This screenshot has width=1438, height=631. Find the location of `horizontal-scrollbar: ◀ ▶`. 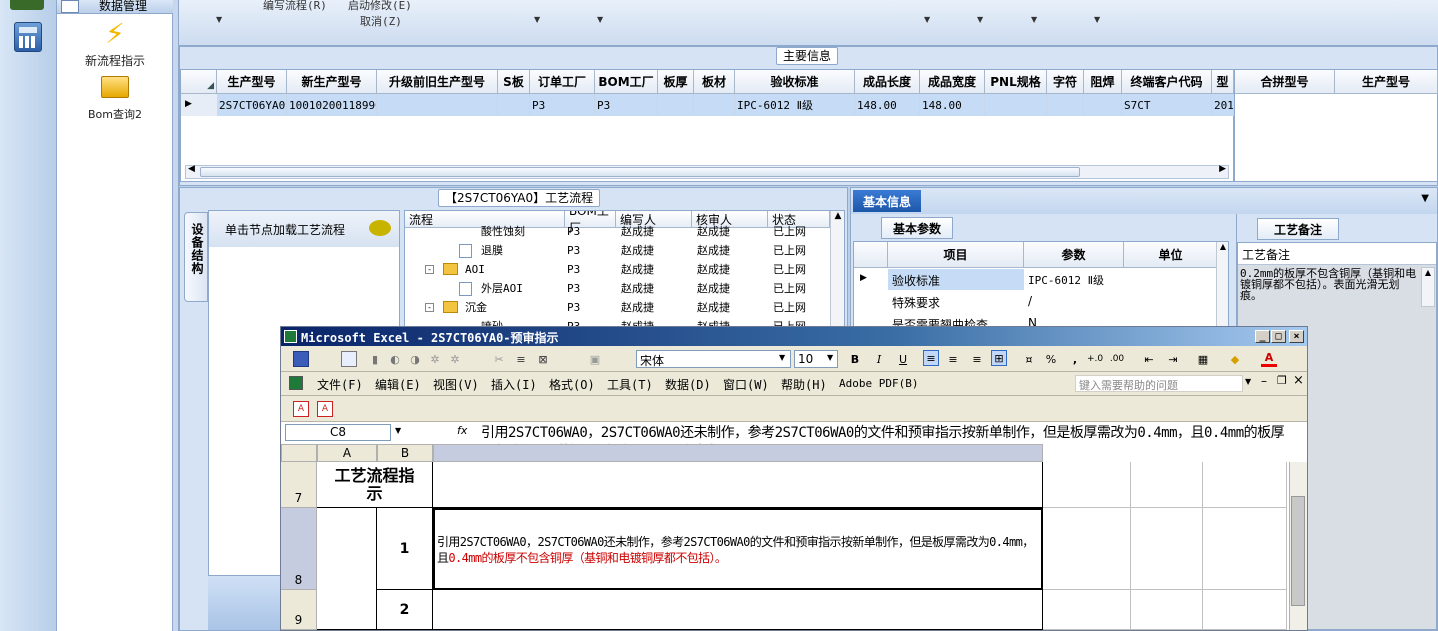

horizontal-scrollbar: ◀ ▶ is located at coordinates (707, 171).